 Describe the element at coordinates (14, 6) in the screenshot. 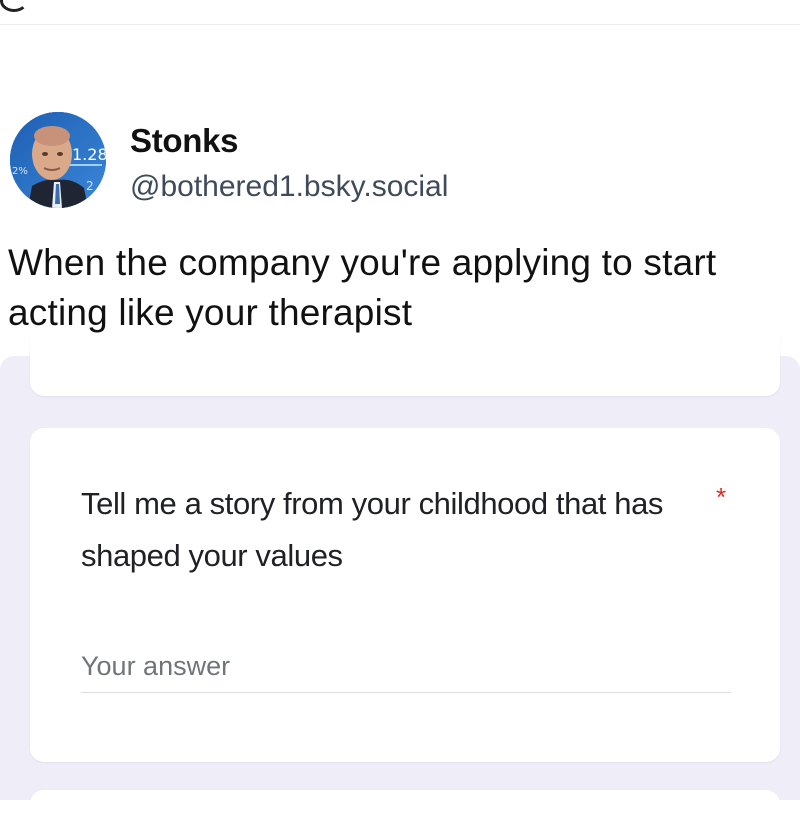

I see `cropped-icon` at that location.